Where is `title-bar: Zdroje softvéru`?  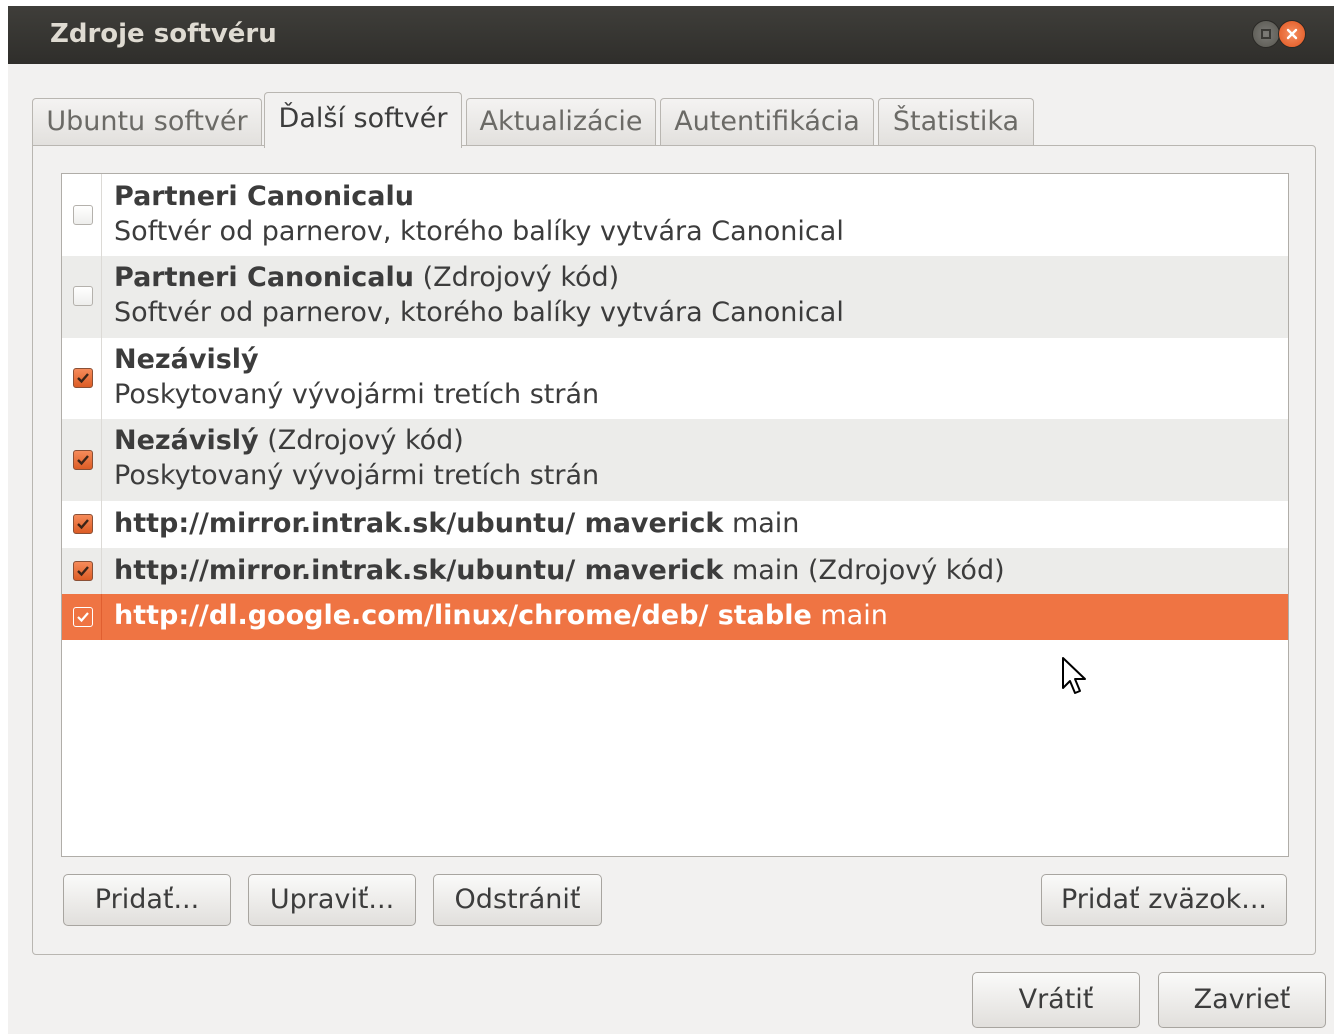 title-bar: Zdroje softvéru is located at coordinates (671, 35).